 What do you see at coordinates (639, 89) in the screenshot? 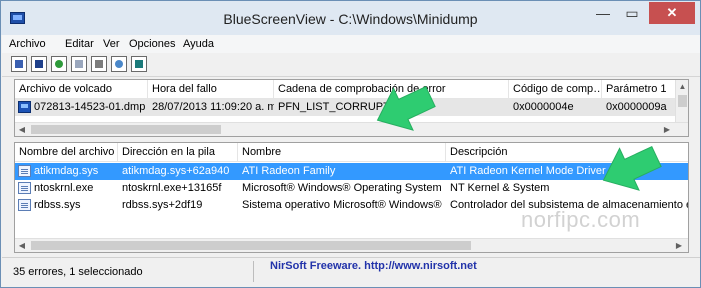
I see `col-parametro-1: Parámetro 1` at bounding box center [639, 89].